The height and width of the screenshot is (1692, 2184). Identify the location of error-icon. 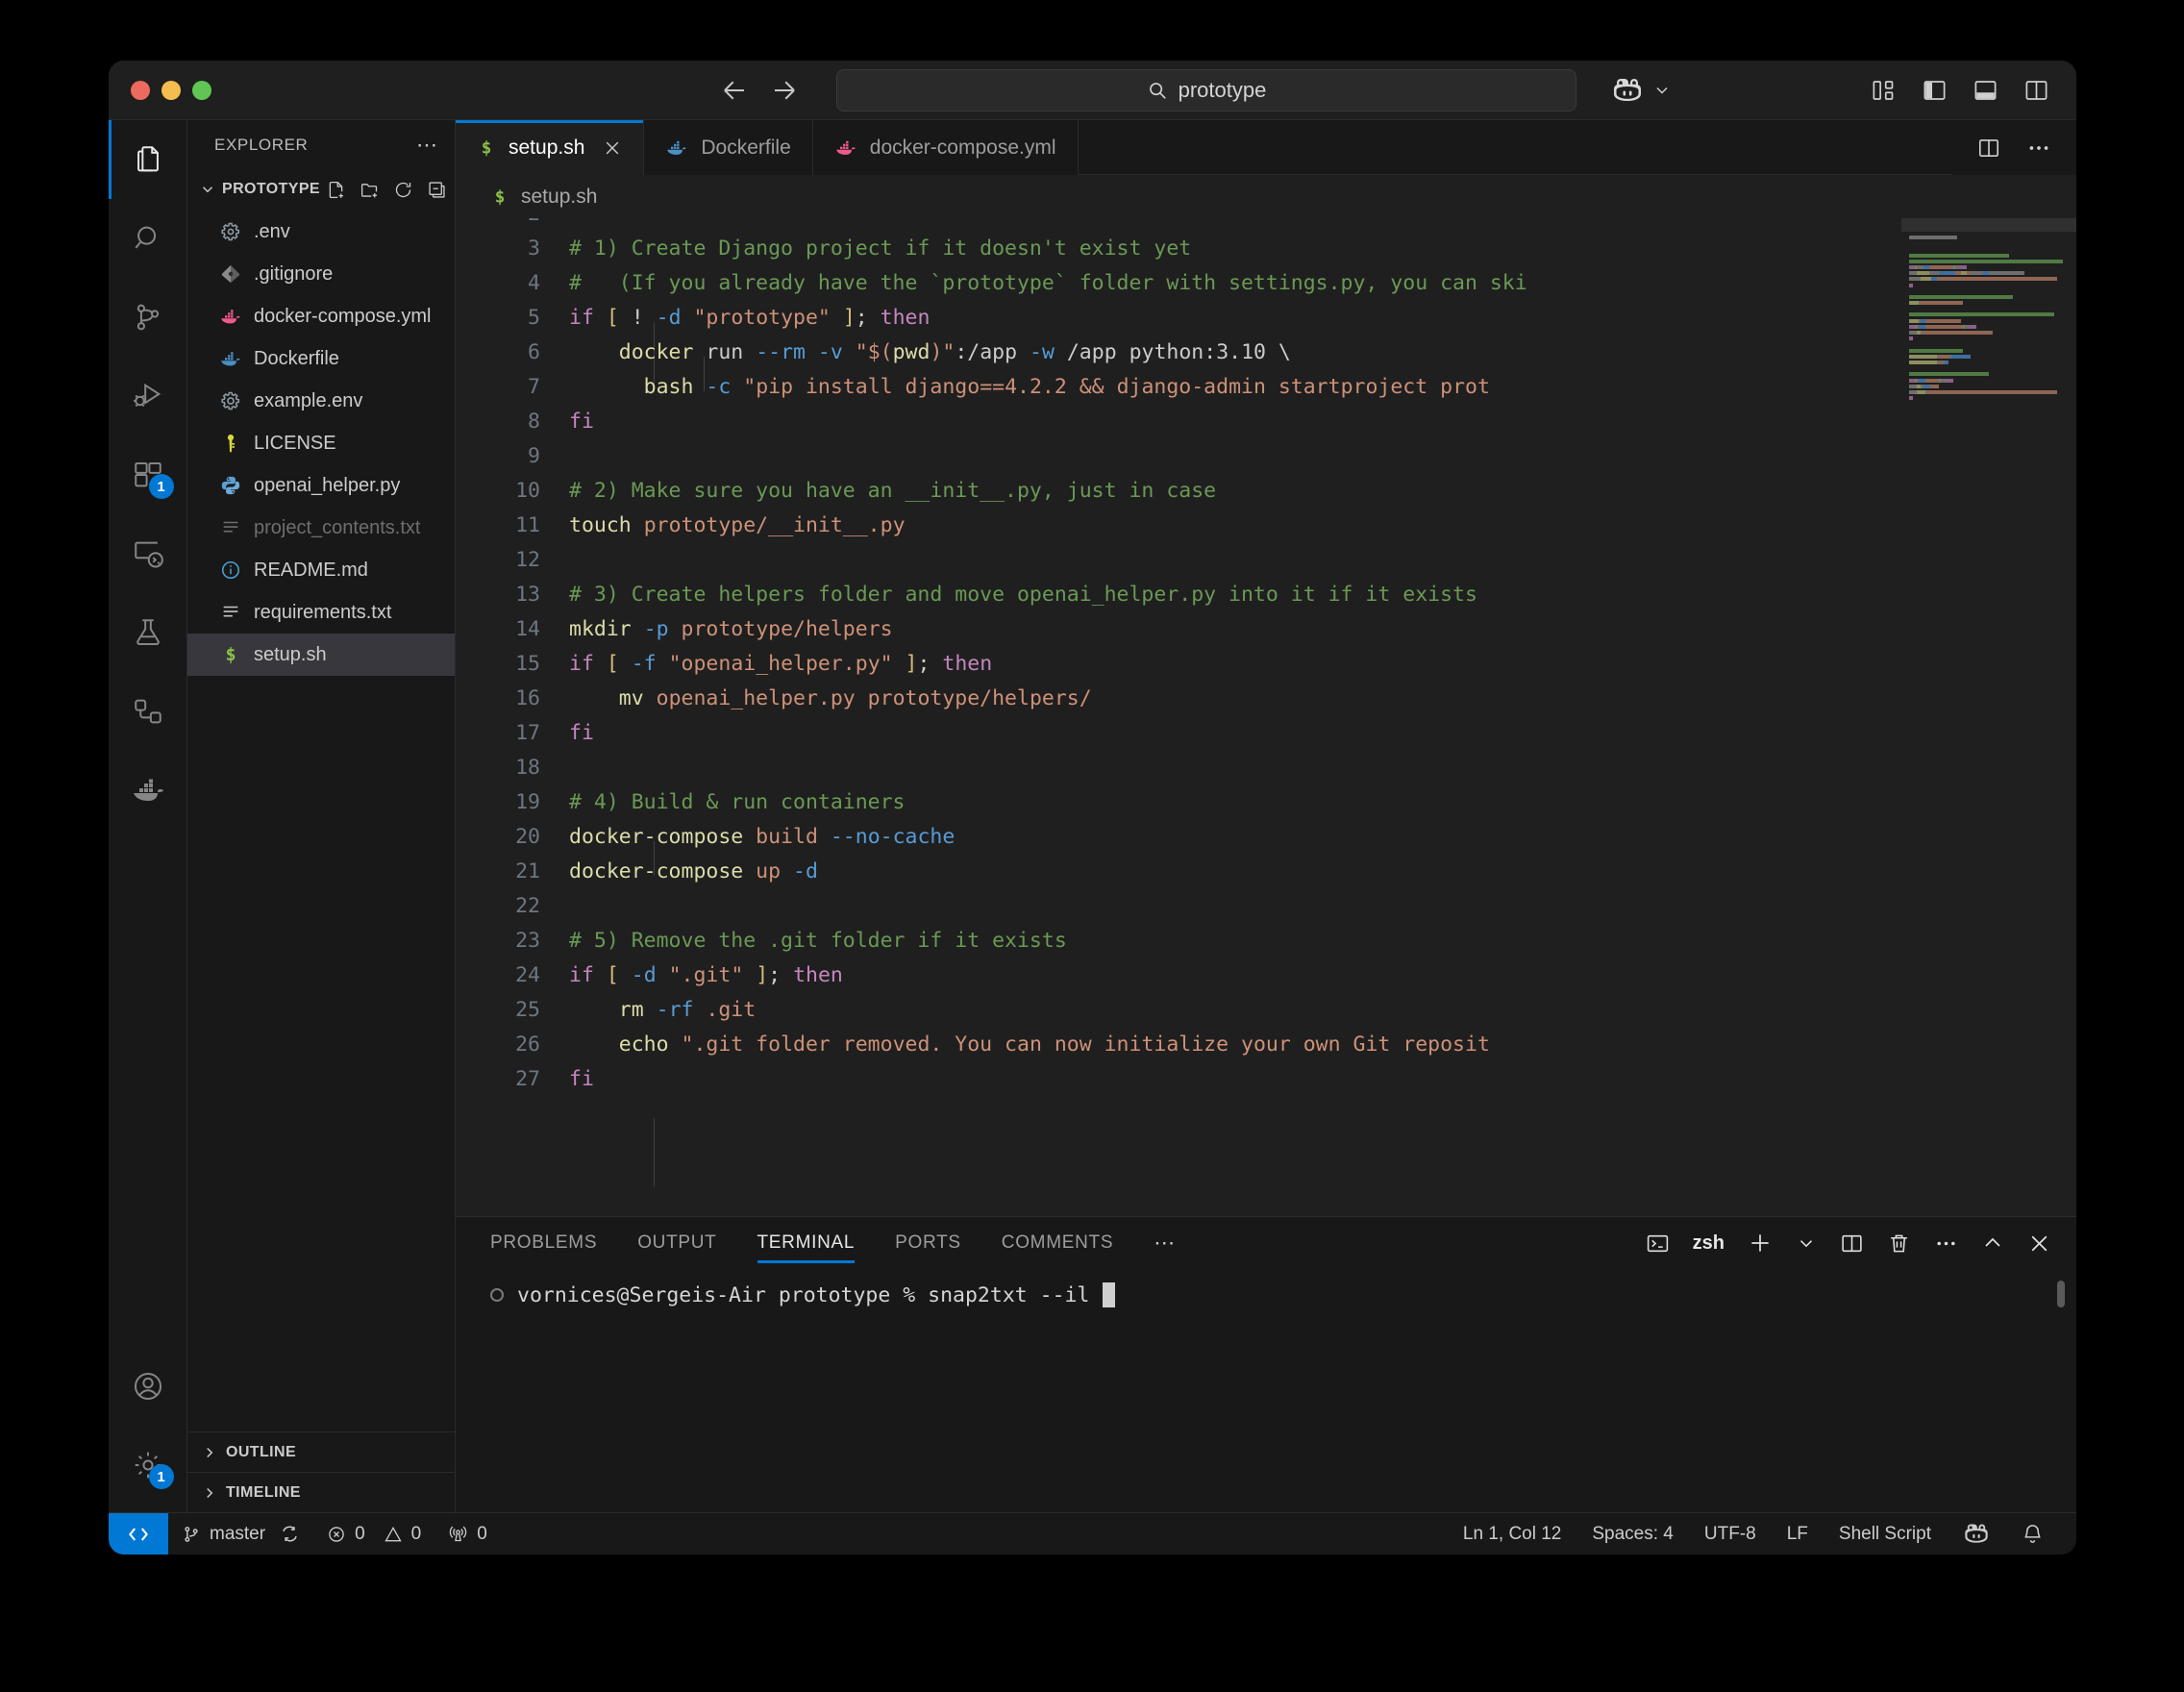
(336, 1534).